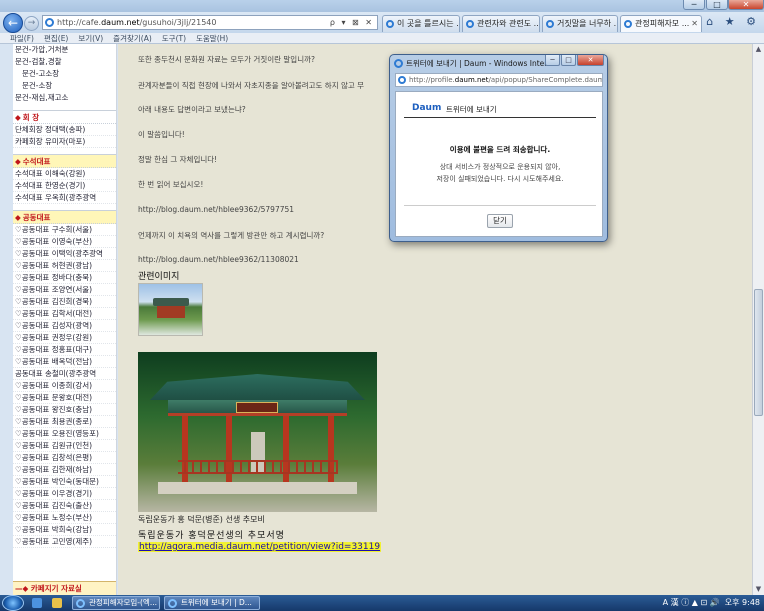 The height and width of the screenshot is (611, 764). I want to click on sidebar-item: 수석대표 한영순(경기), so click(64, 186).